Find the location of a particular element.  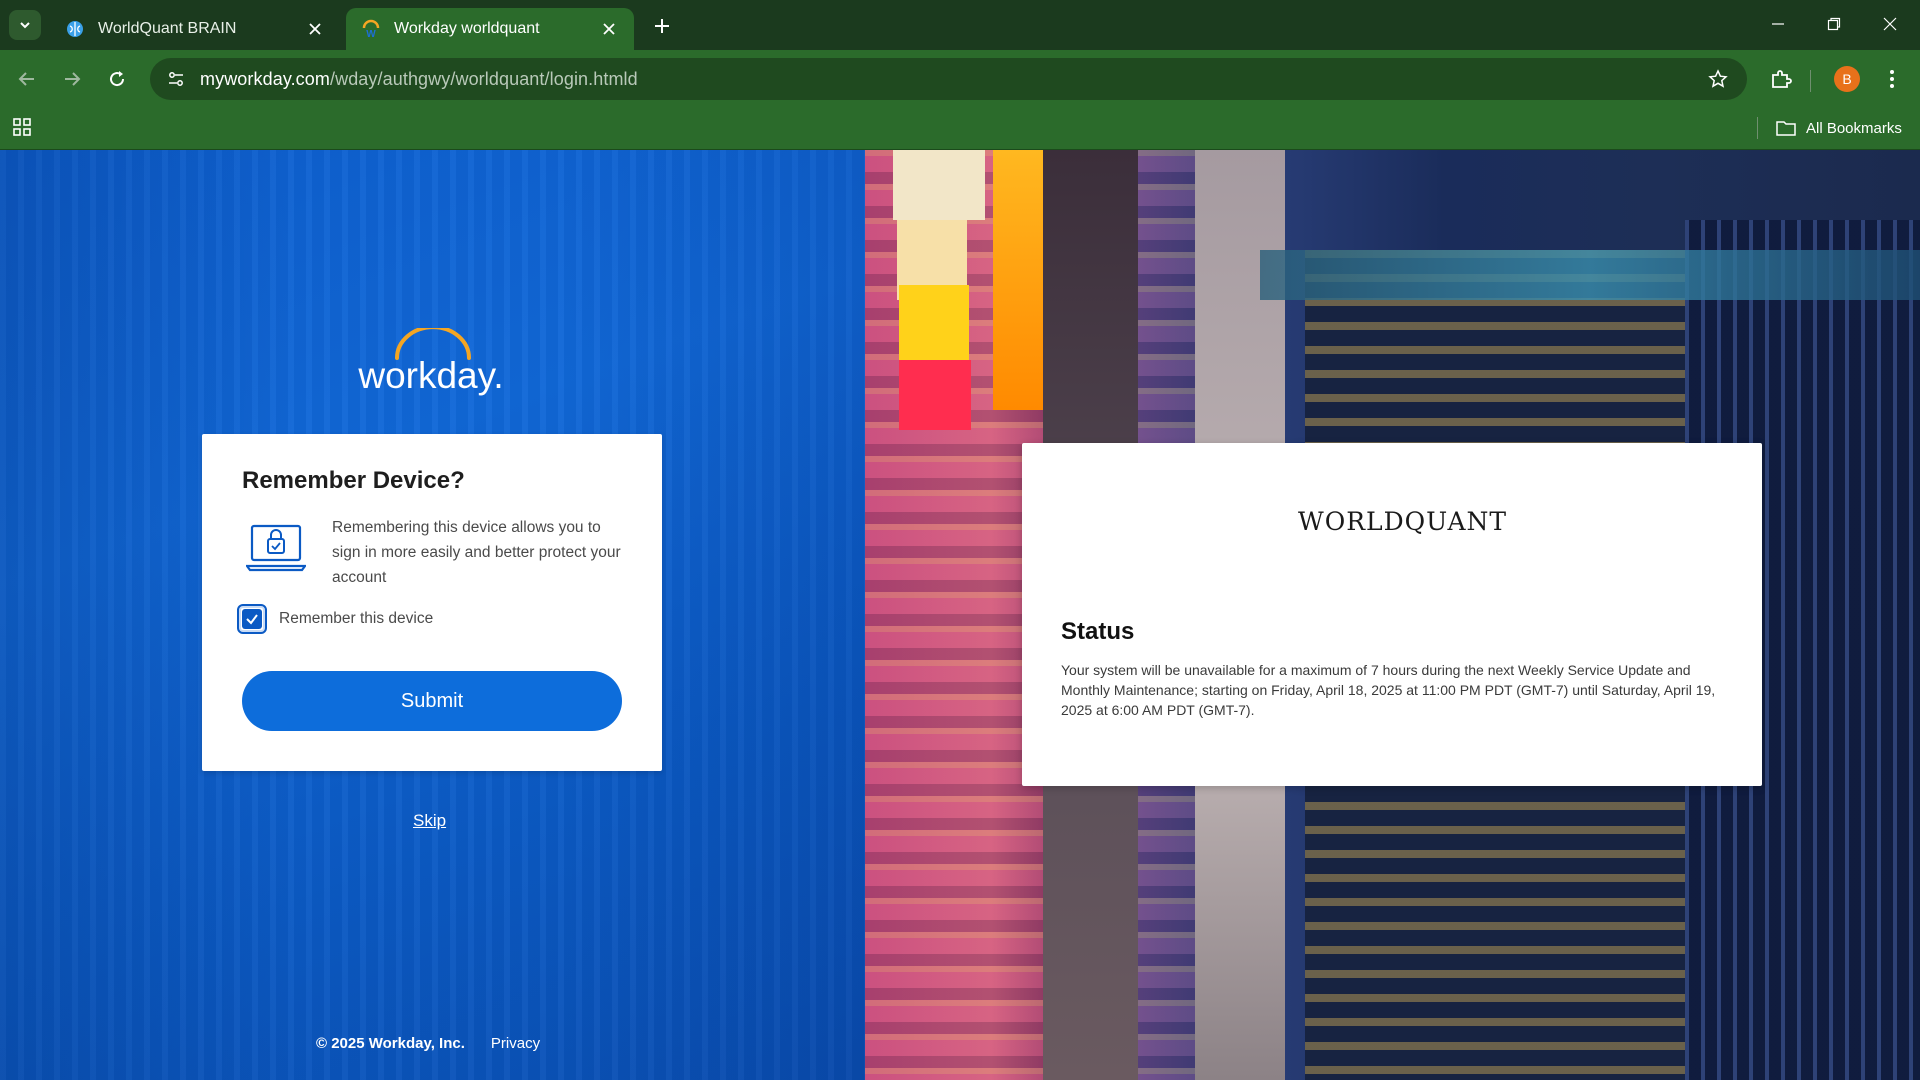

puzzle-icon is located at coordinates (1782, 79).